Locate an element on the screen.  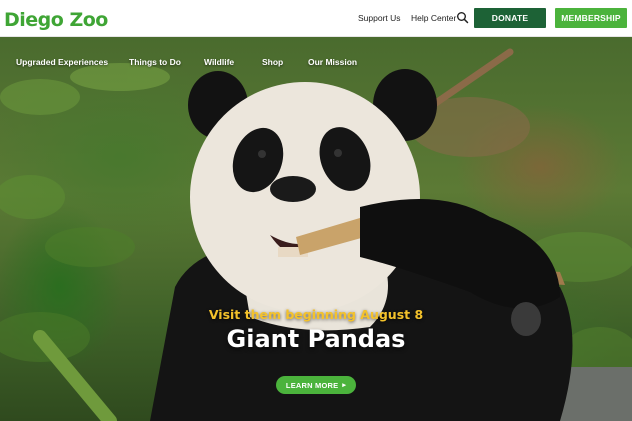
nav-item-upgraded-experiences: Upgraded Experiences is located at coordinates (62, 62).